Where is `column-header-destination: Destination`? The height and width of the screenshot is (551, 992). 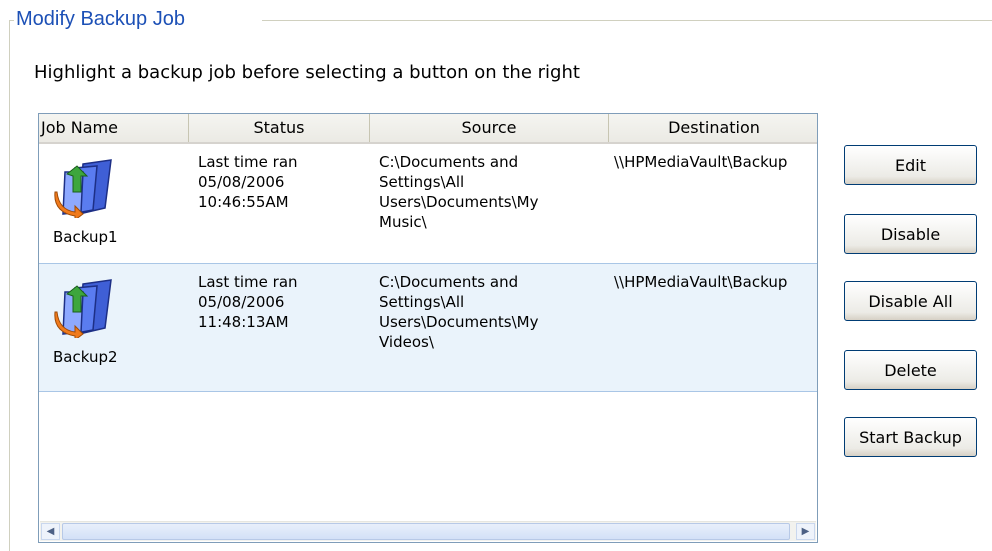
column-header-destination: Destination is located at coordinates (713, 128).